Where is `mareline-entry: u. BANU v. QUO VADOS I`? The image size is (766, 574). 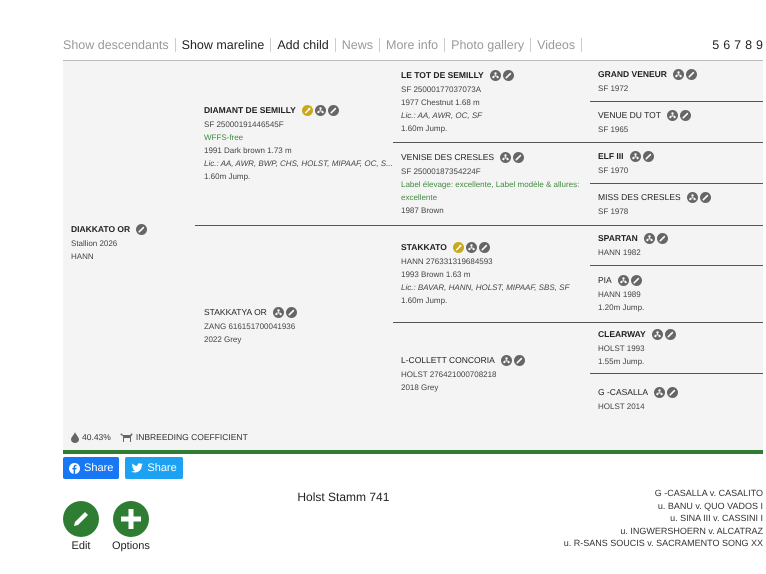
mareline-entry: u. BANU v. QUO VADOS I is located at coordinates (709, 506).